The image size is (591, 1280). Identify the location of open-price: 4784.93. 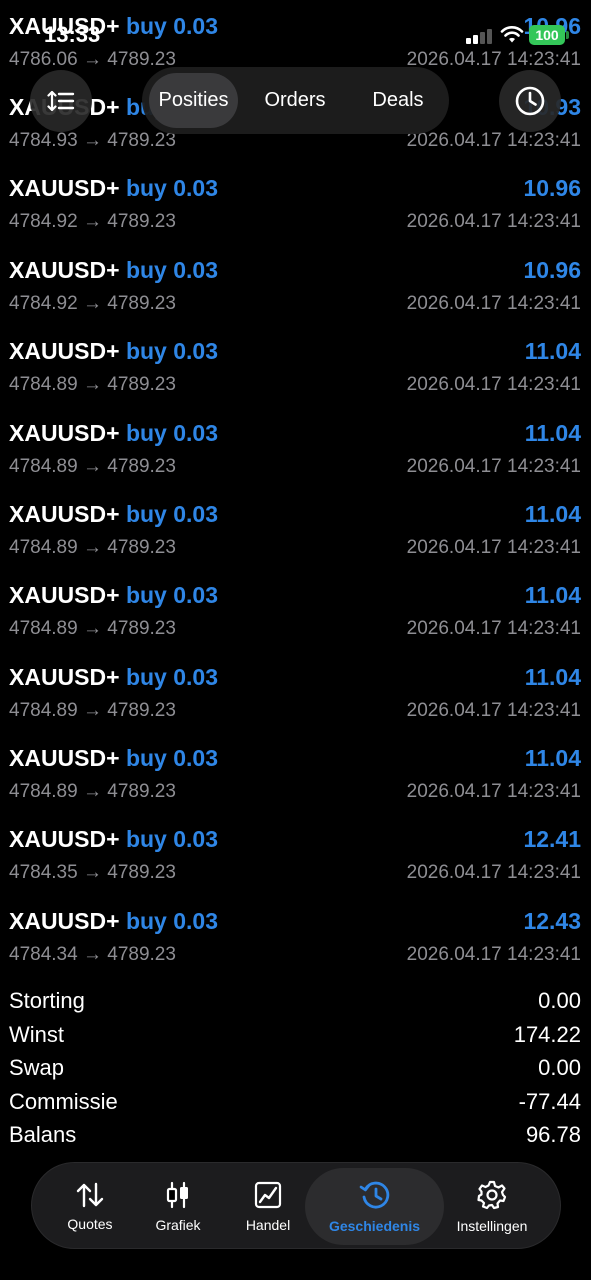
(43, 140).